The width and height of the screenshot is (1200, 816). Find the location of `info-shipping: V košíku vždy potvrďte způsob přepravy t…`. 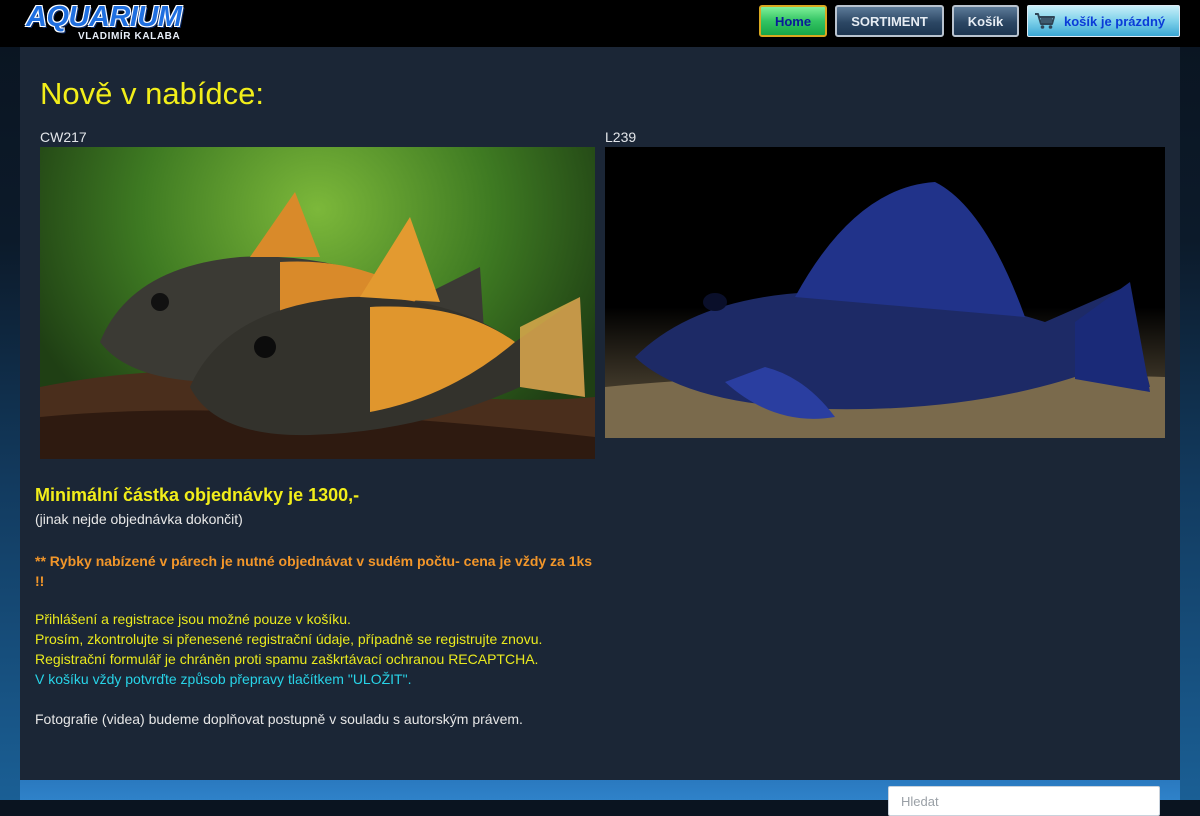

info-shipping: V košíku vždy potvrďte způsob přepravy t… is located at coordinates (223, 679).